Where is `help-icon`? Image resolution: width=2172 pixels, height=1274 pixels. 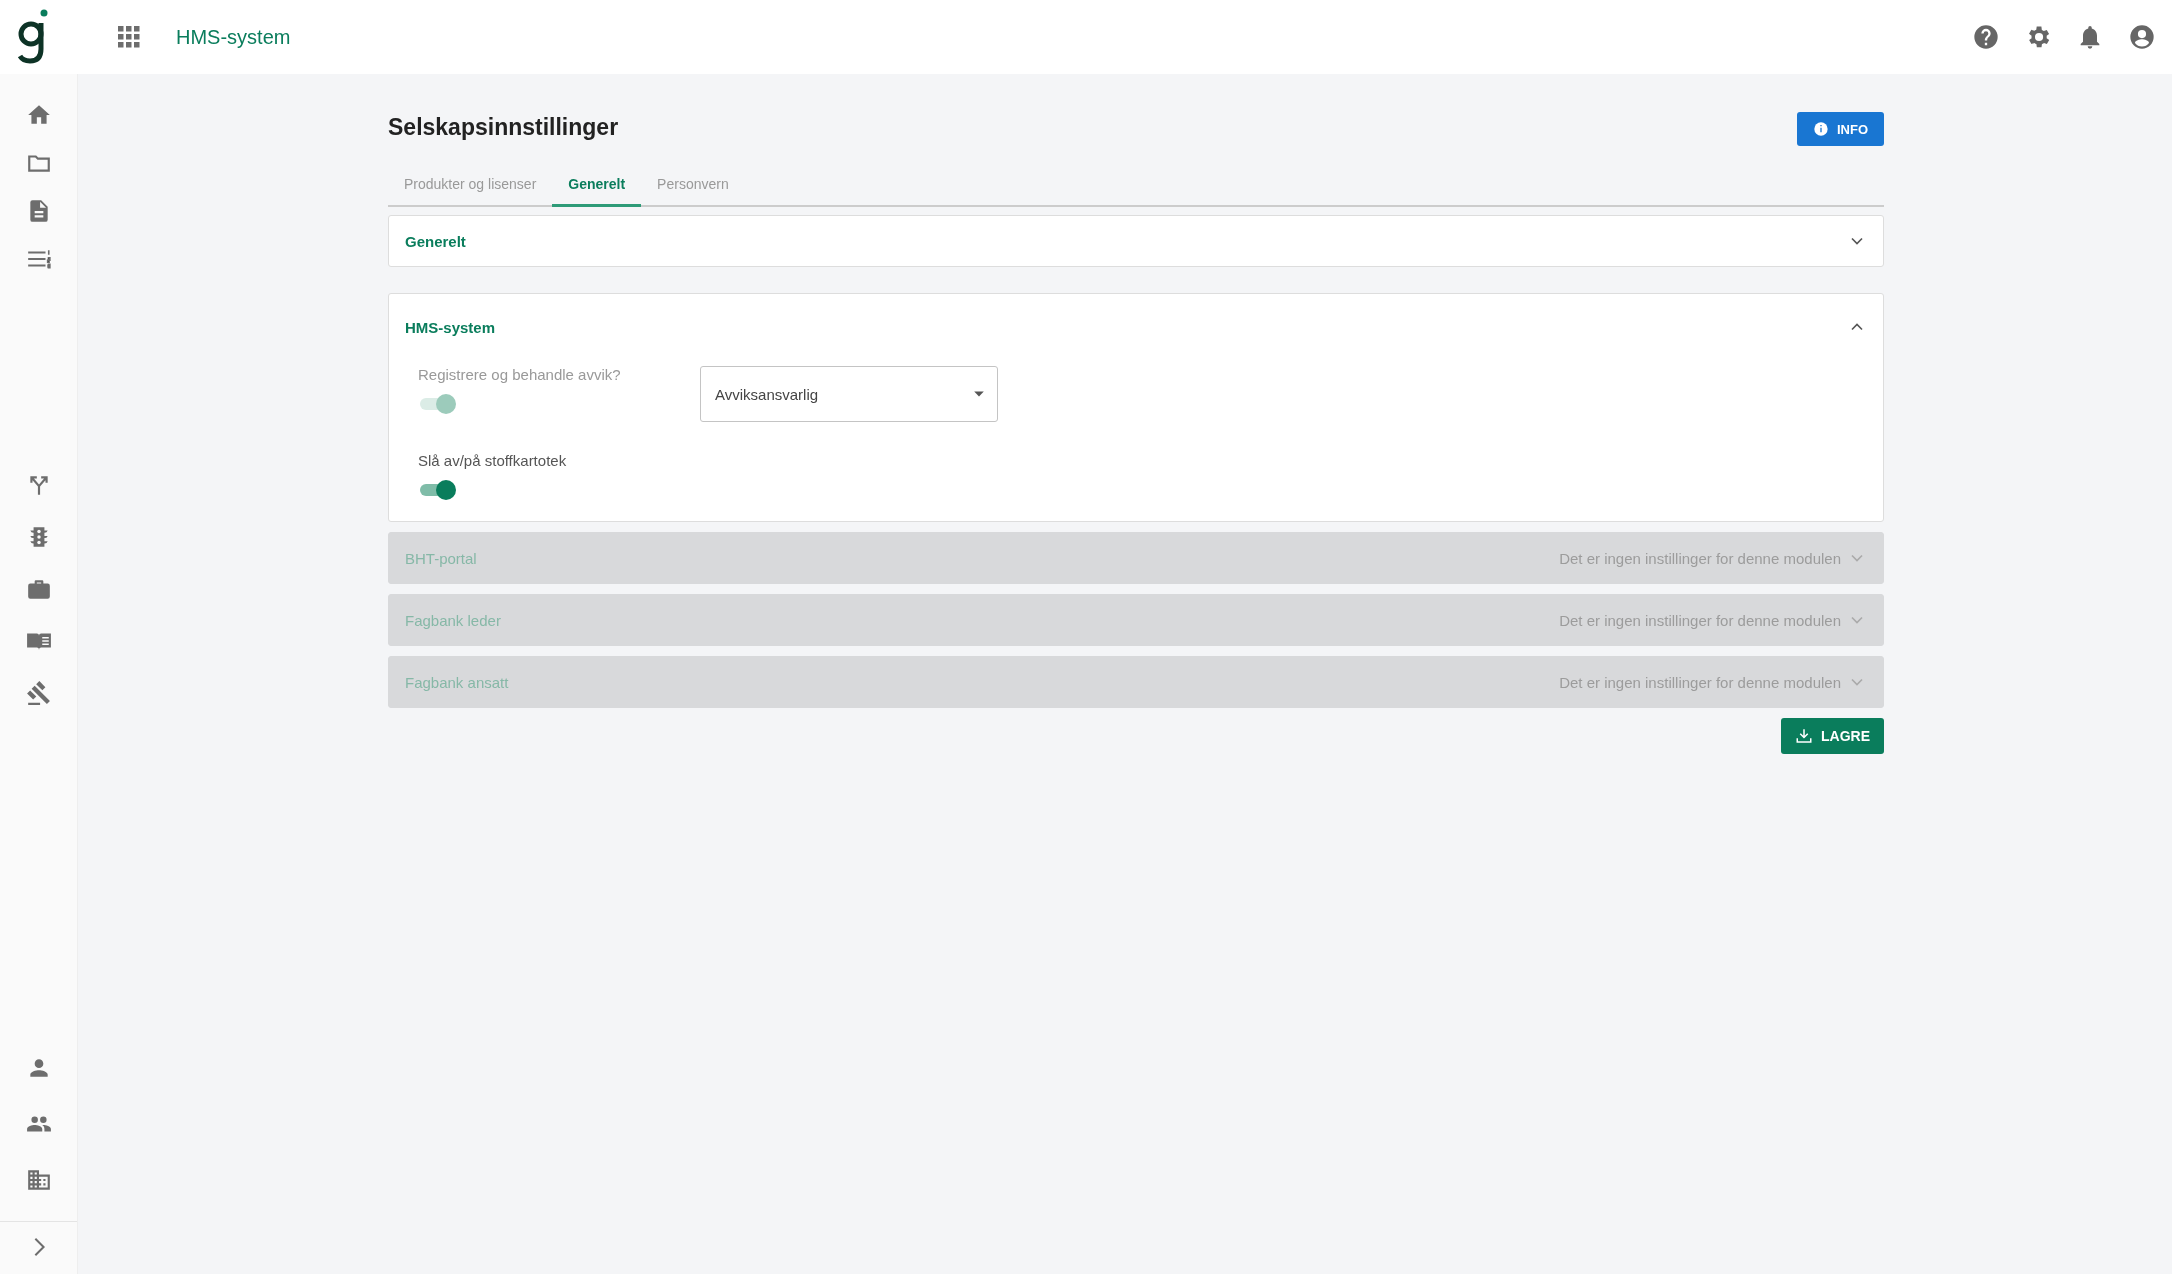 help-icon is located at coordinates (1986, 37).